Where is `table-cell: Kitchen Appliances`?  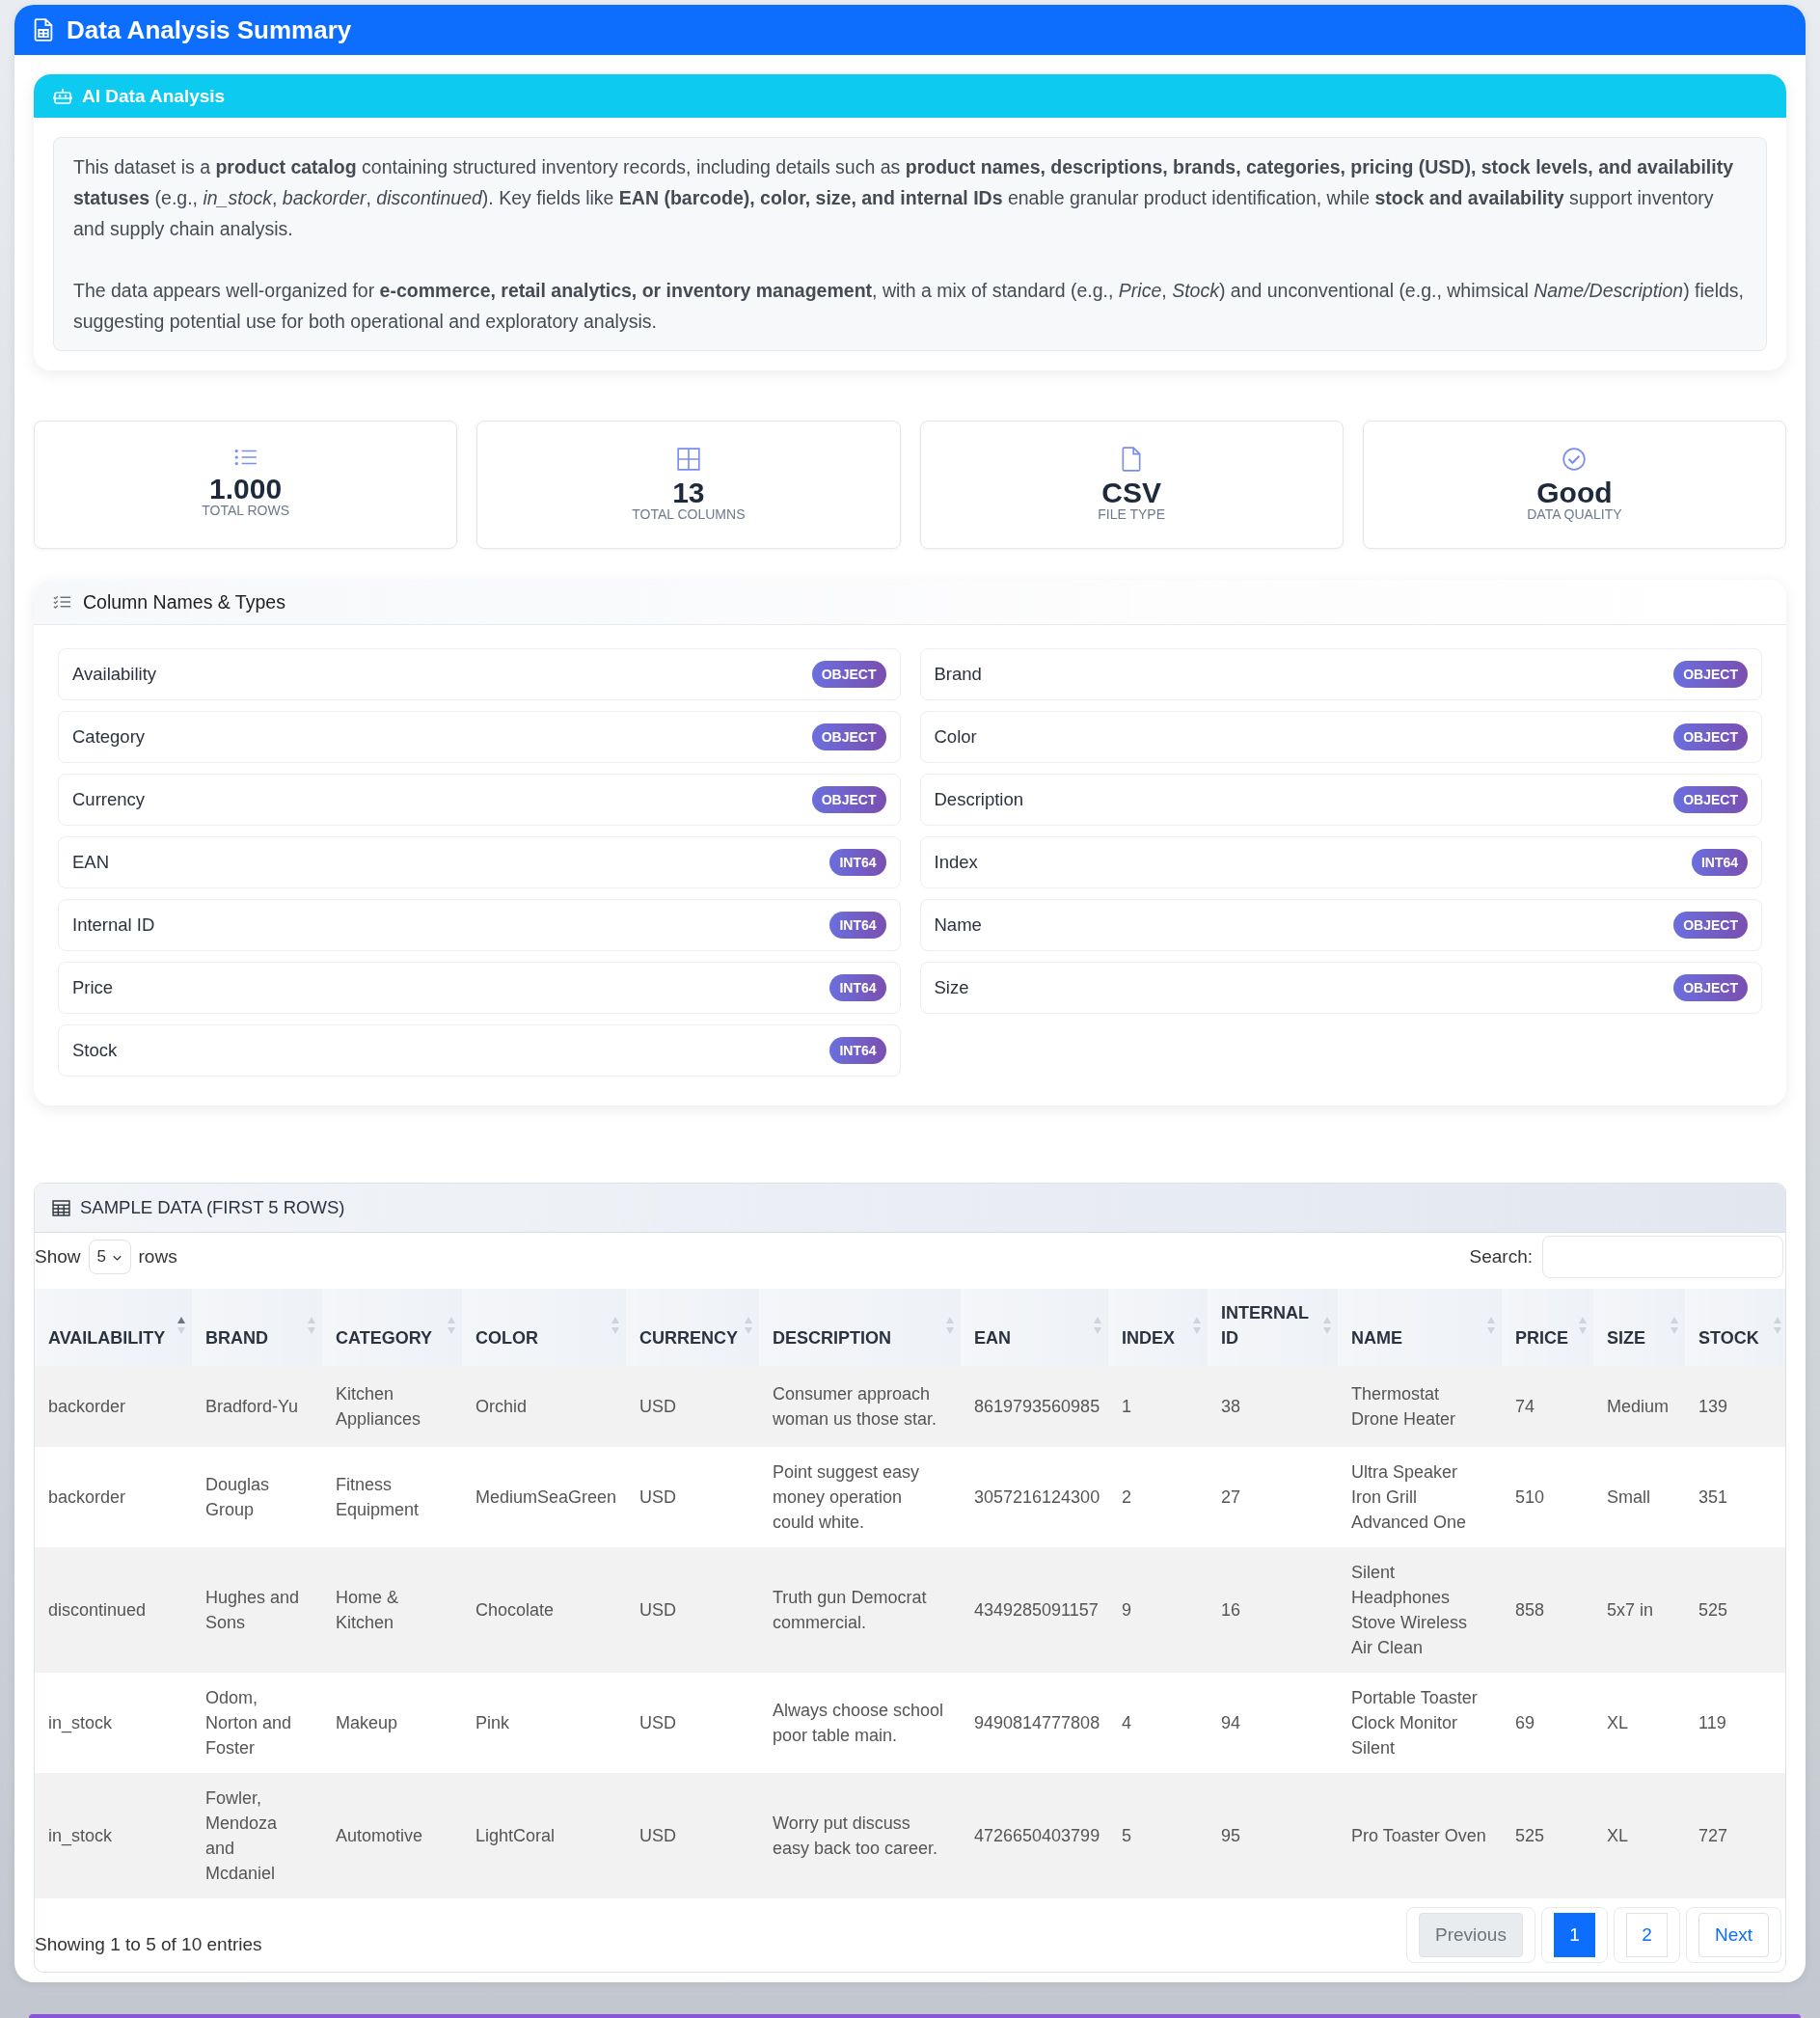 table-cell: Kitchen Appliances is located at coordinates (379, 1406).